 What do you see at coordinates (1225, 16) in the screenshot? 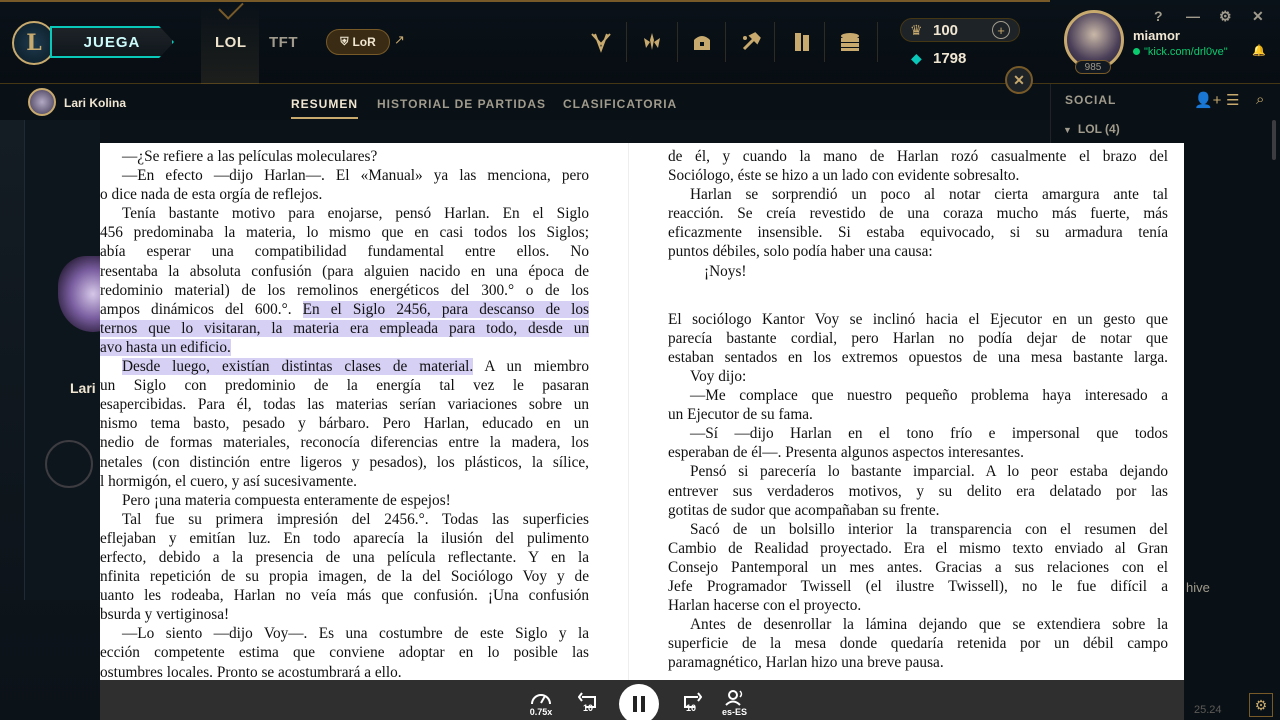
I see `gear-icon: ⚙` at bounding box center [1225, 16].